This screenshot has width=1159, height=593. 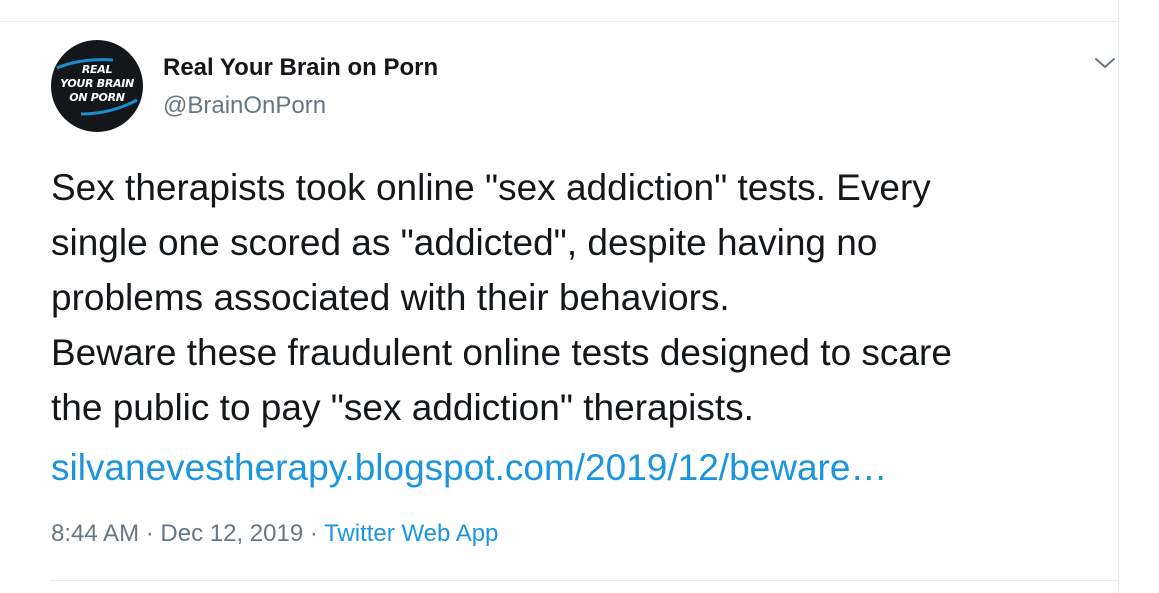 What do you see at coordinates (97, 69) in the screenshot?
I see `avatar-logo-line-1: REAL` at bounding box center [97, 69].